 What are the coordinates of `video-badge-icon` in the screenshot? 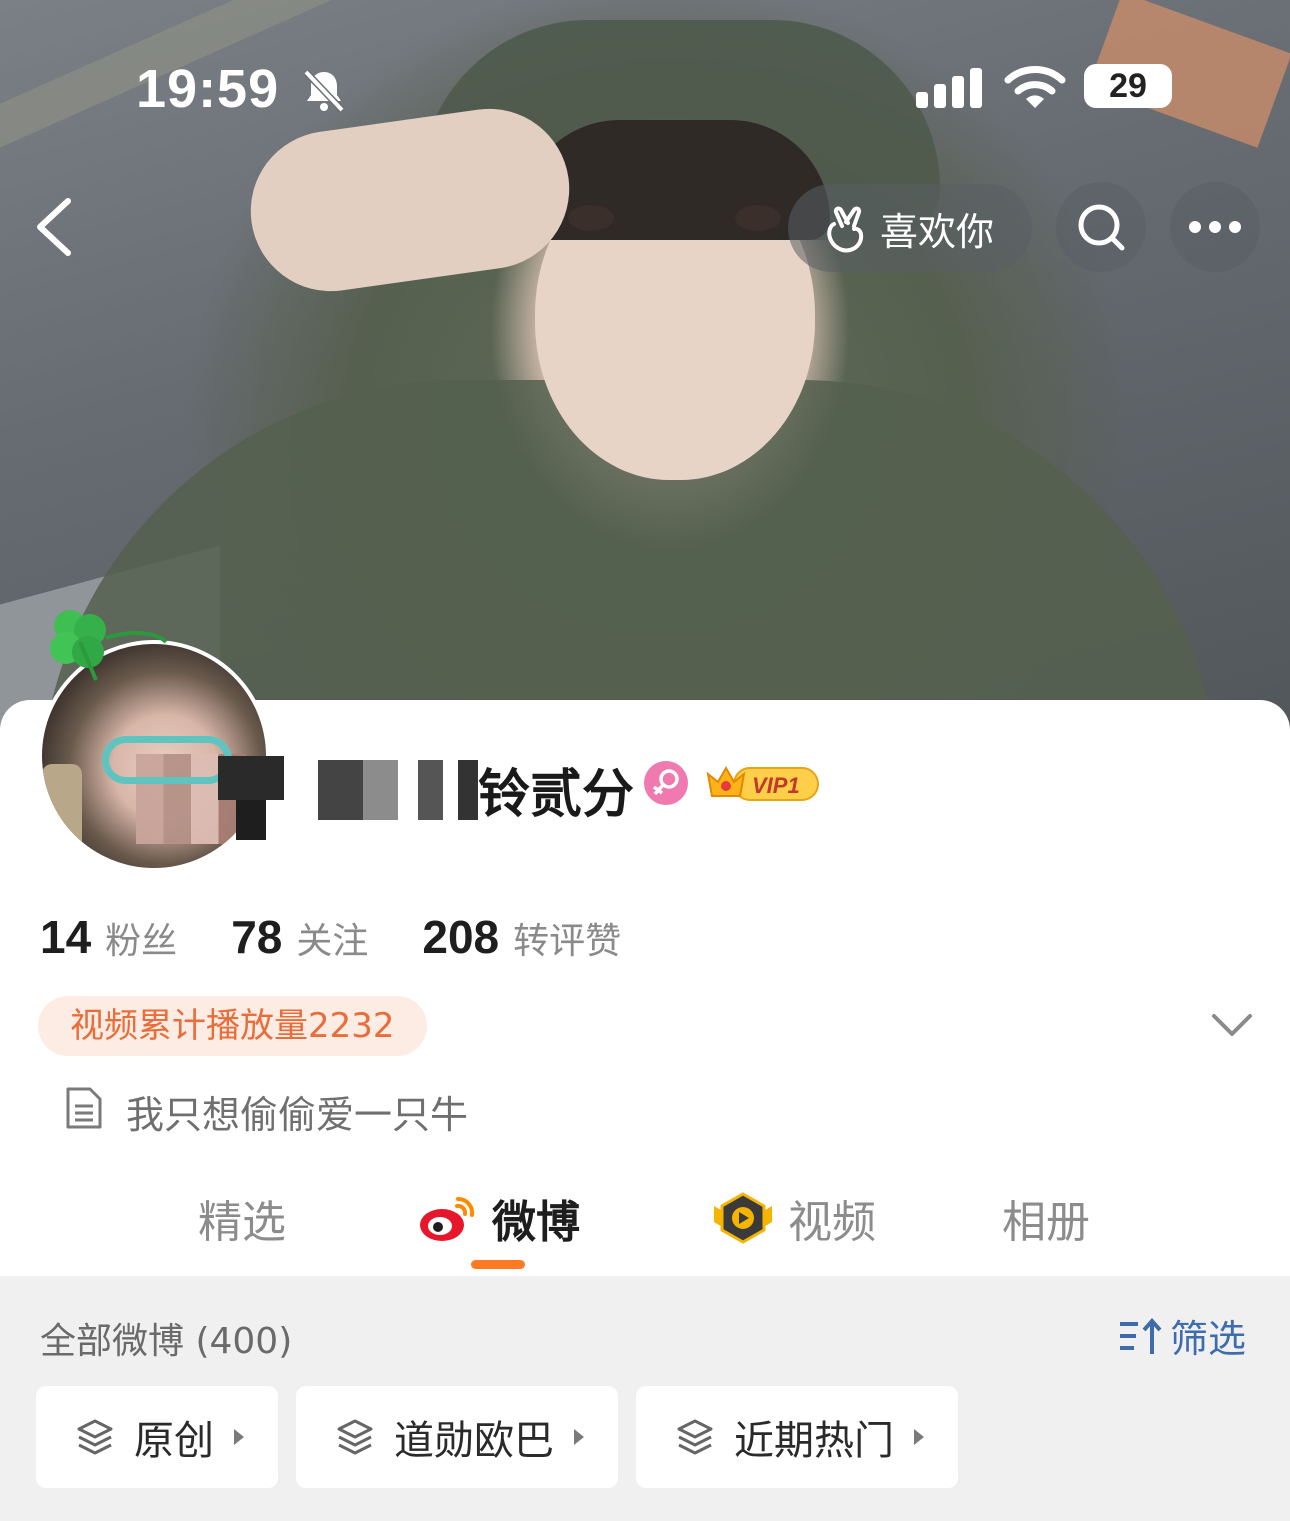 It's located at (743, 1218).